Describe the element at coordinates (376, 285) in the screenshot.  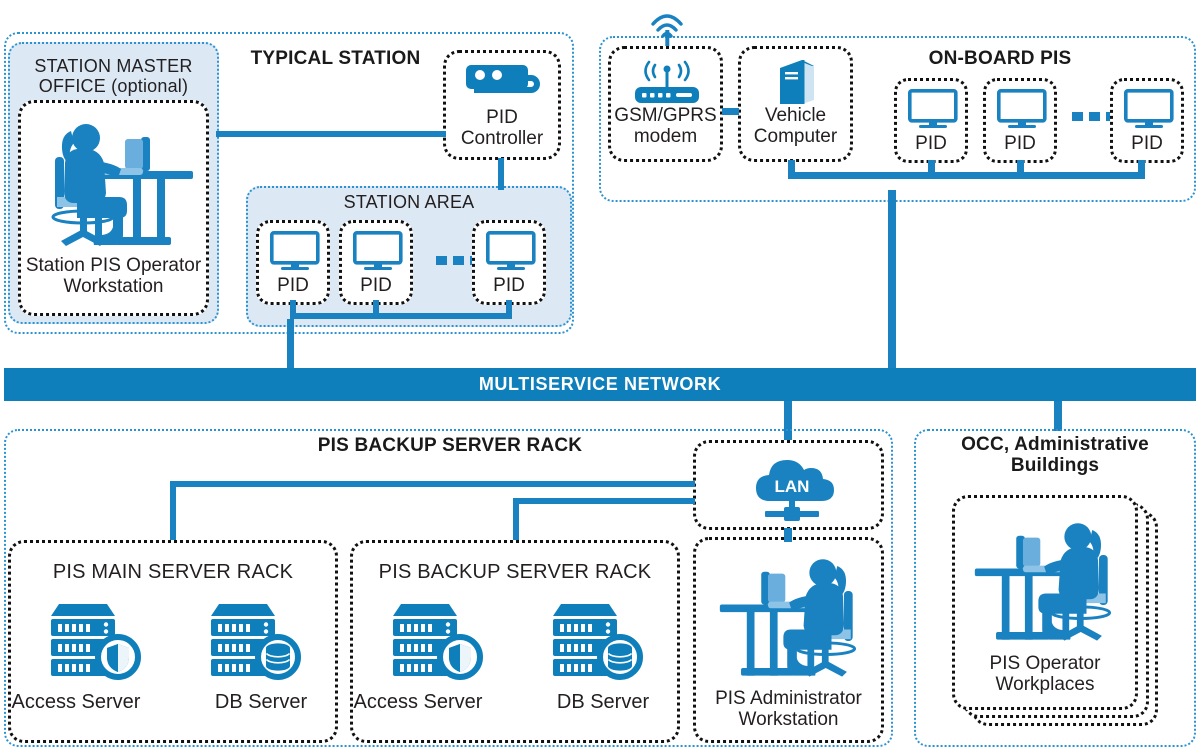
I see `station-pid-2-label: PID` at that location.